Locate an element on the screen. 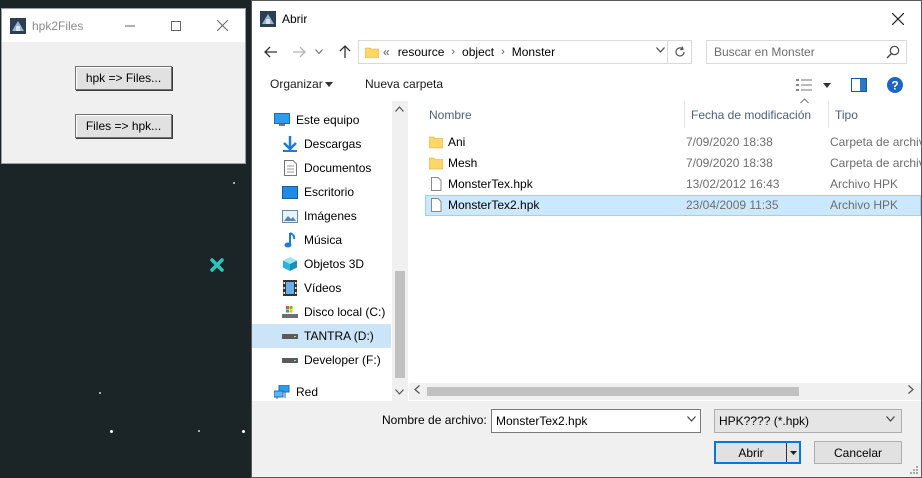  nav-item-tantra-d: TANTRA (D:) is located at coordinates (321, 336).